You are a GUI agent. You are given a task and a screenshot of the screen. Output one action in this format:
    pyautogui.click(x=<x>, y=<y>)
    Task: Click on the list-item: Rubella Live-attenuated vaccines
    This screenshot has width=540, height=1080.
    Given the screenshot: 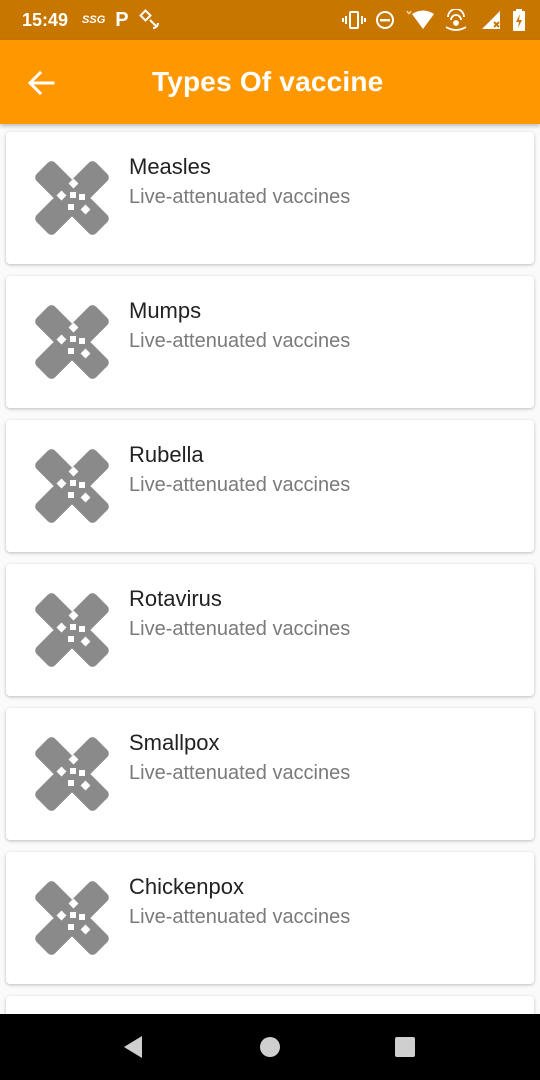 What is the action you would take?
    pyautogui.click(x=270, y=486)
    